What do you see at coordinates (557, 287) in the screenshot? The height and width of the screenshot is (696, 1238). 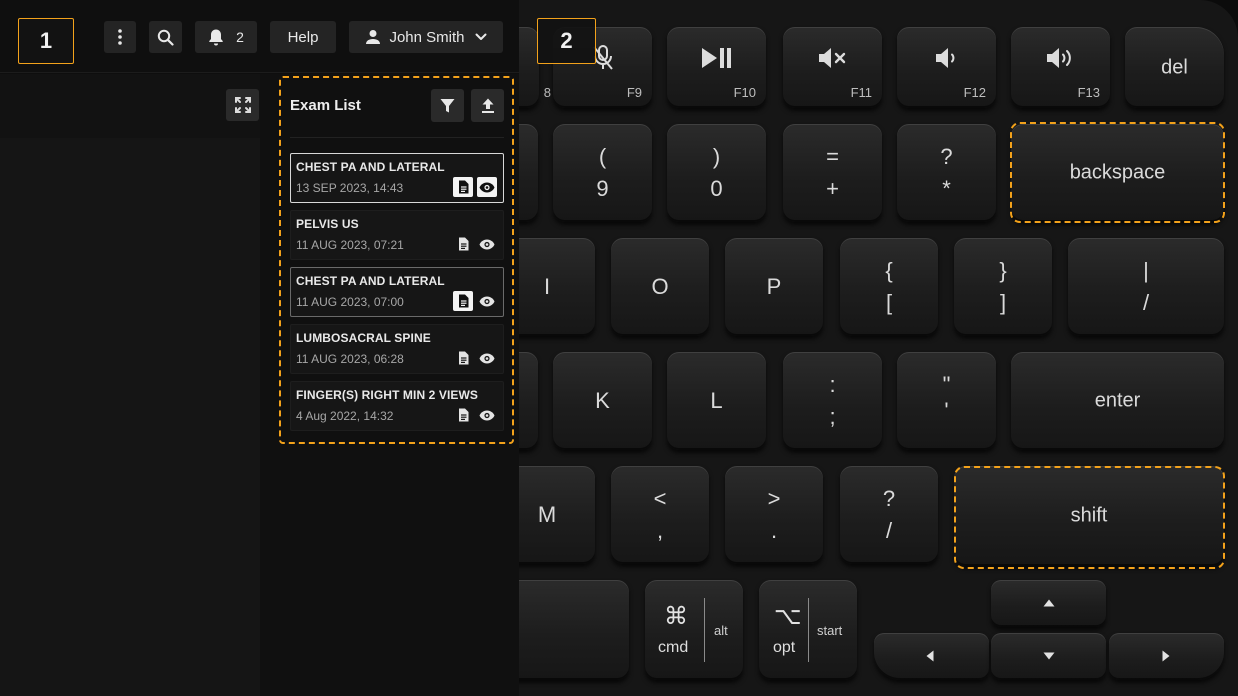 I see `key-i: I` at bounding box center [557, 287].